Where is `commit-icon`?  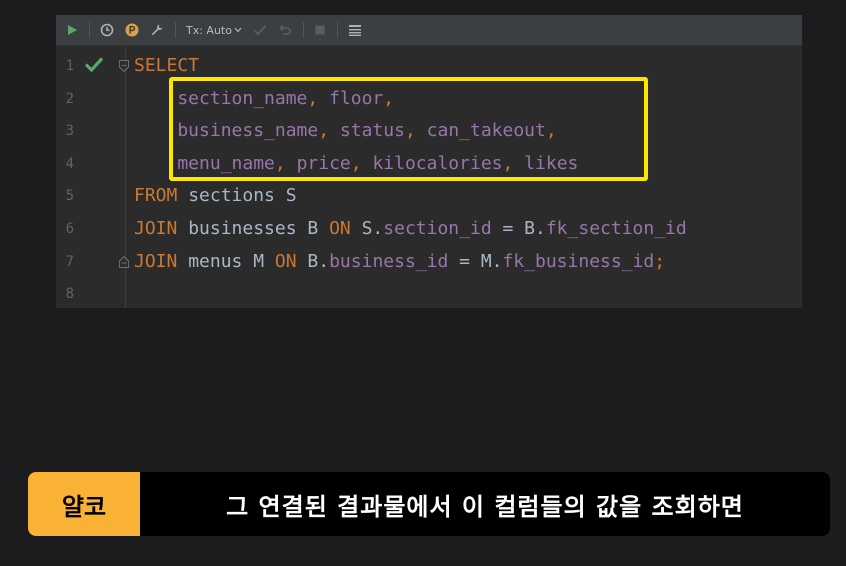
commit-icon is located at coordinates (260, 30).